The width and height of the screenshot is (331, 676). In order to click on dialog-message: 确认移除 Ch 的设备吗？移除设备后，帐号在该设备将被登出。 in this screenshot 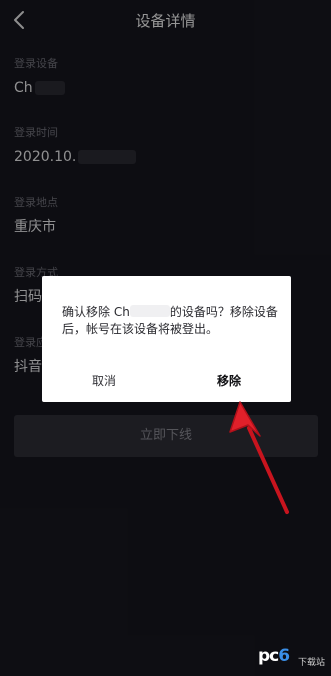, I will do `click(170, 321)`.